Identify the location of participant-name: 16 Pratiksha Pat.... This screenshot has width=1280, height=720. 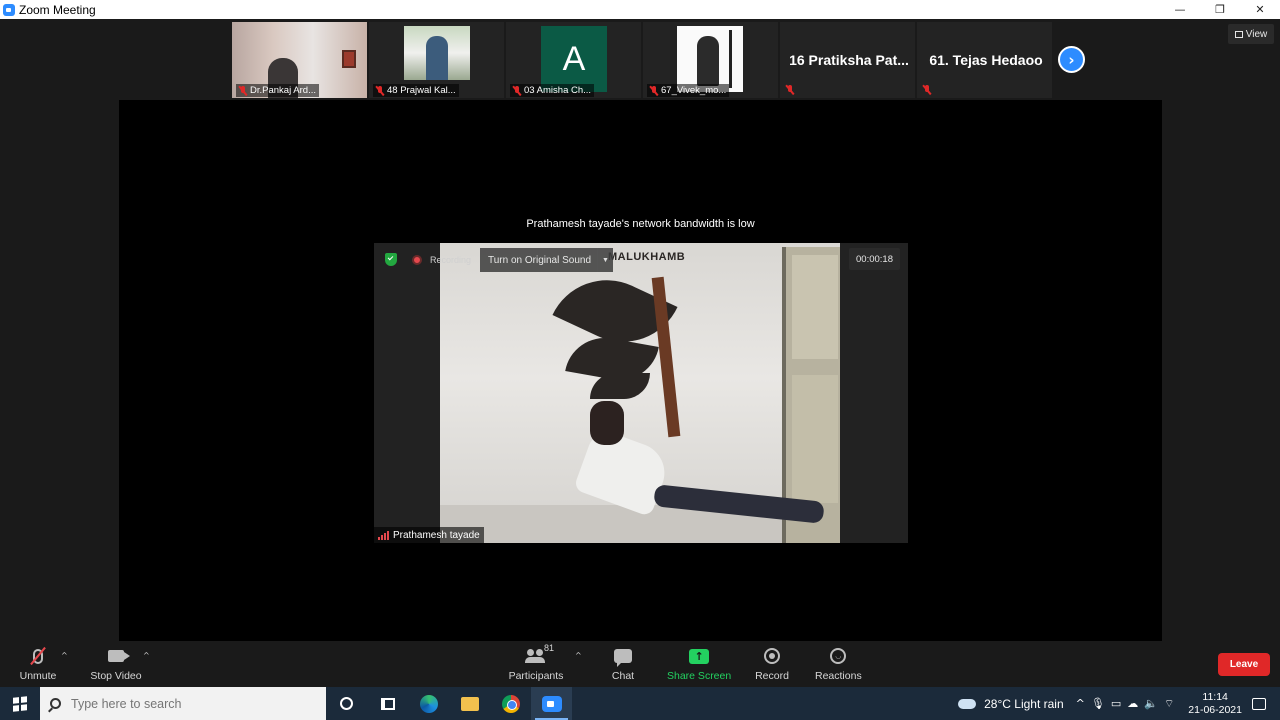
(849, 60).